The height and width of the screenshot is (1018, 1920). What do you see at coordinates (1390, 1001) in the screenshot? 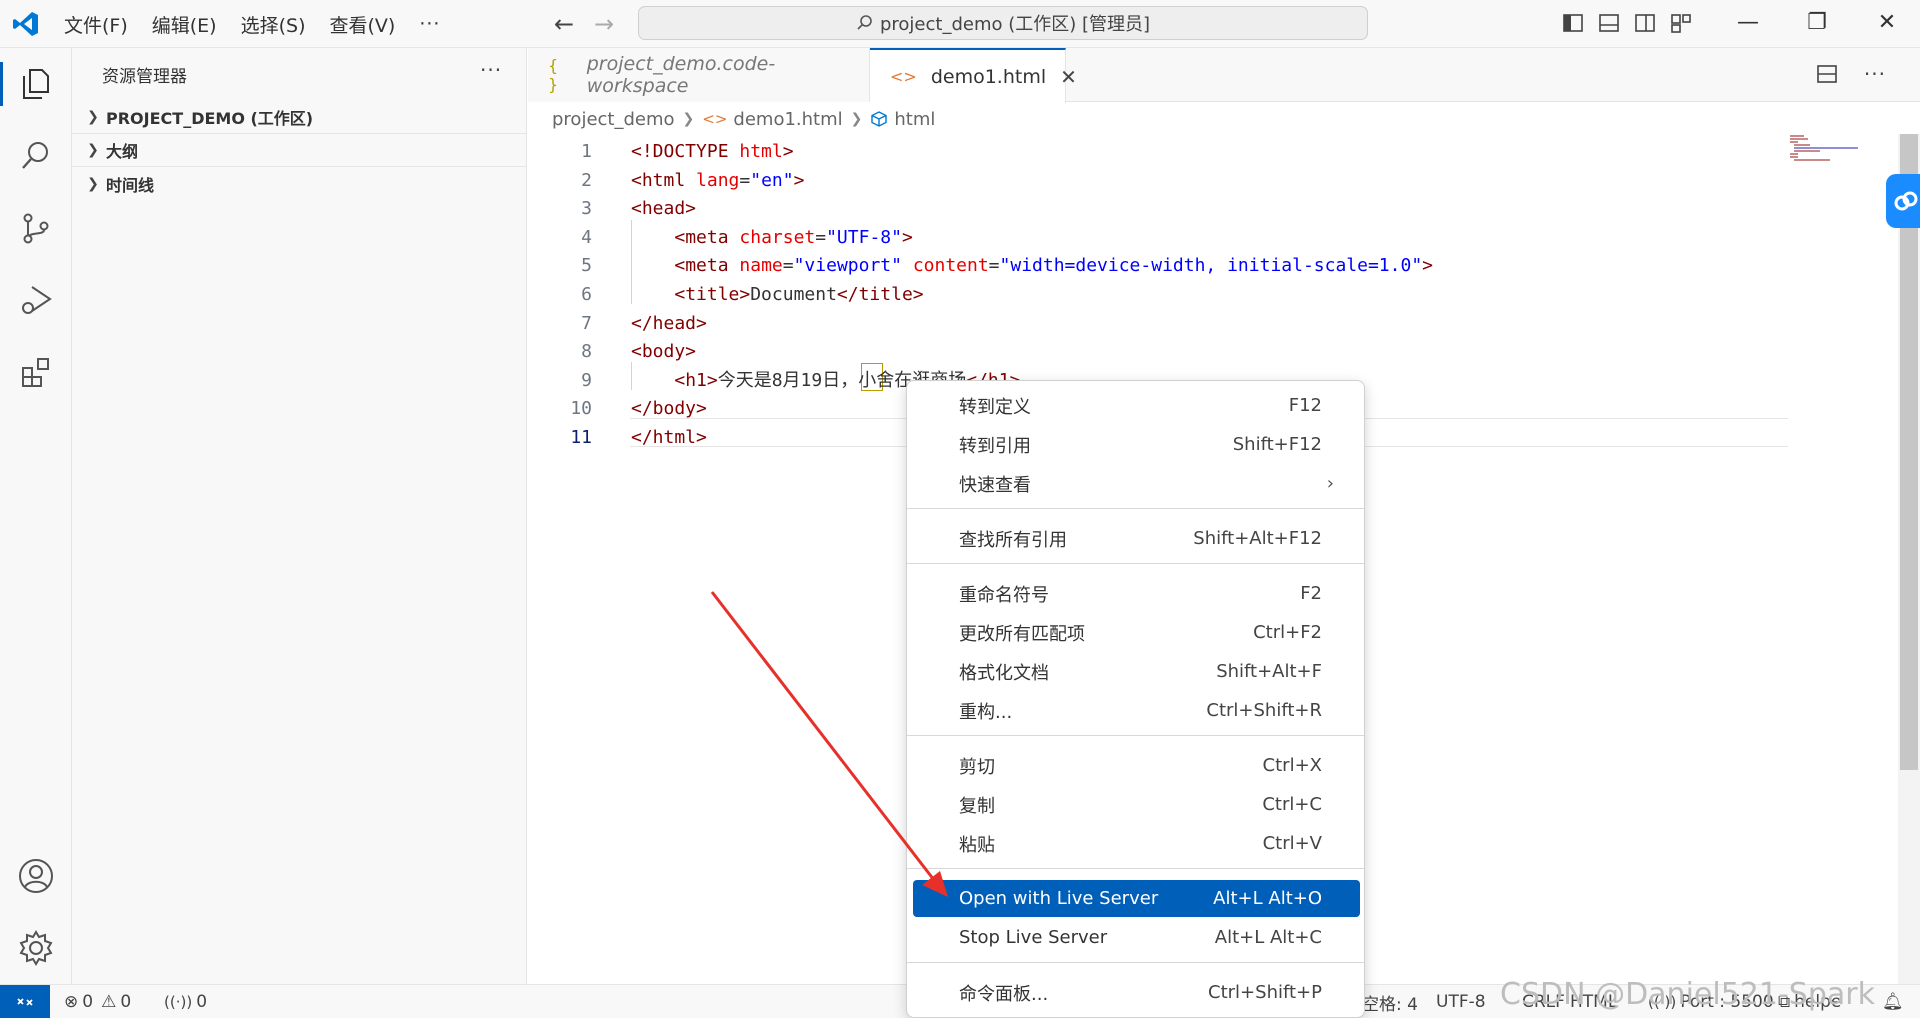
I see `indentation-indicator: 空格: 4` at bounding box center [1390, 1001].